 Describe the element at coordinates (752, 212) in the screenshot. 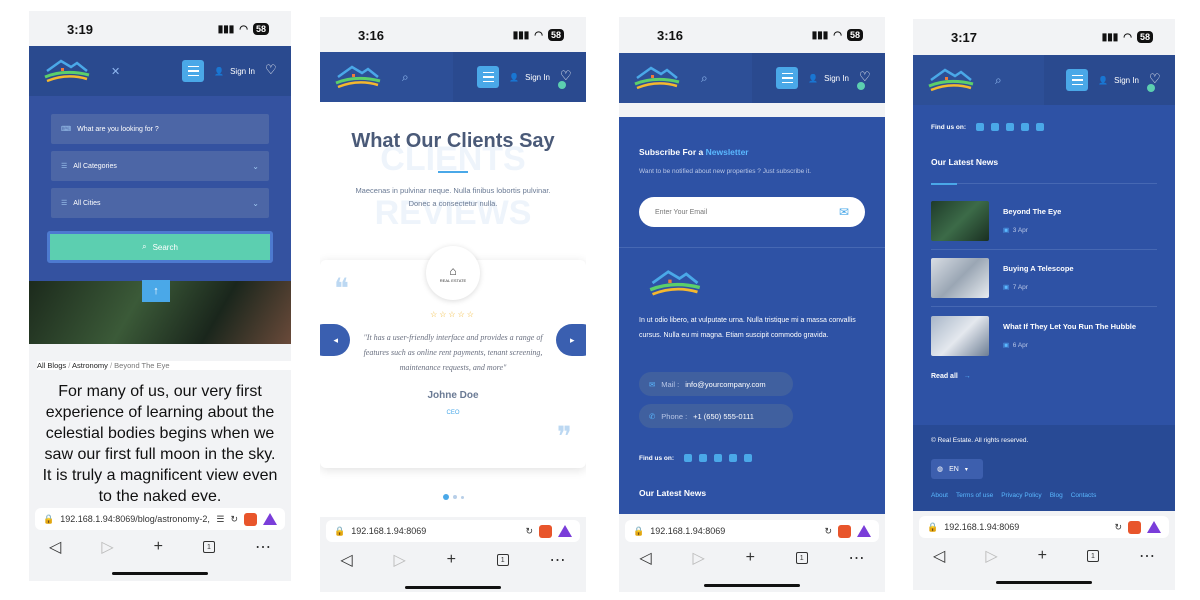

I see `email-input: Enter Your Email ✉` at that location.